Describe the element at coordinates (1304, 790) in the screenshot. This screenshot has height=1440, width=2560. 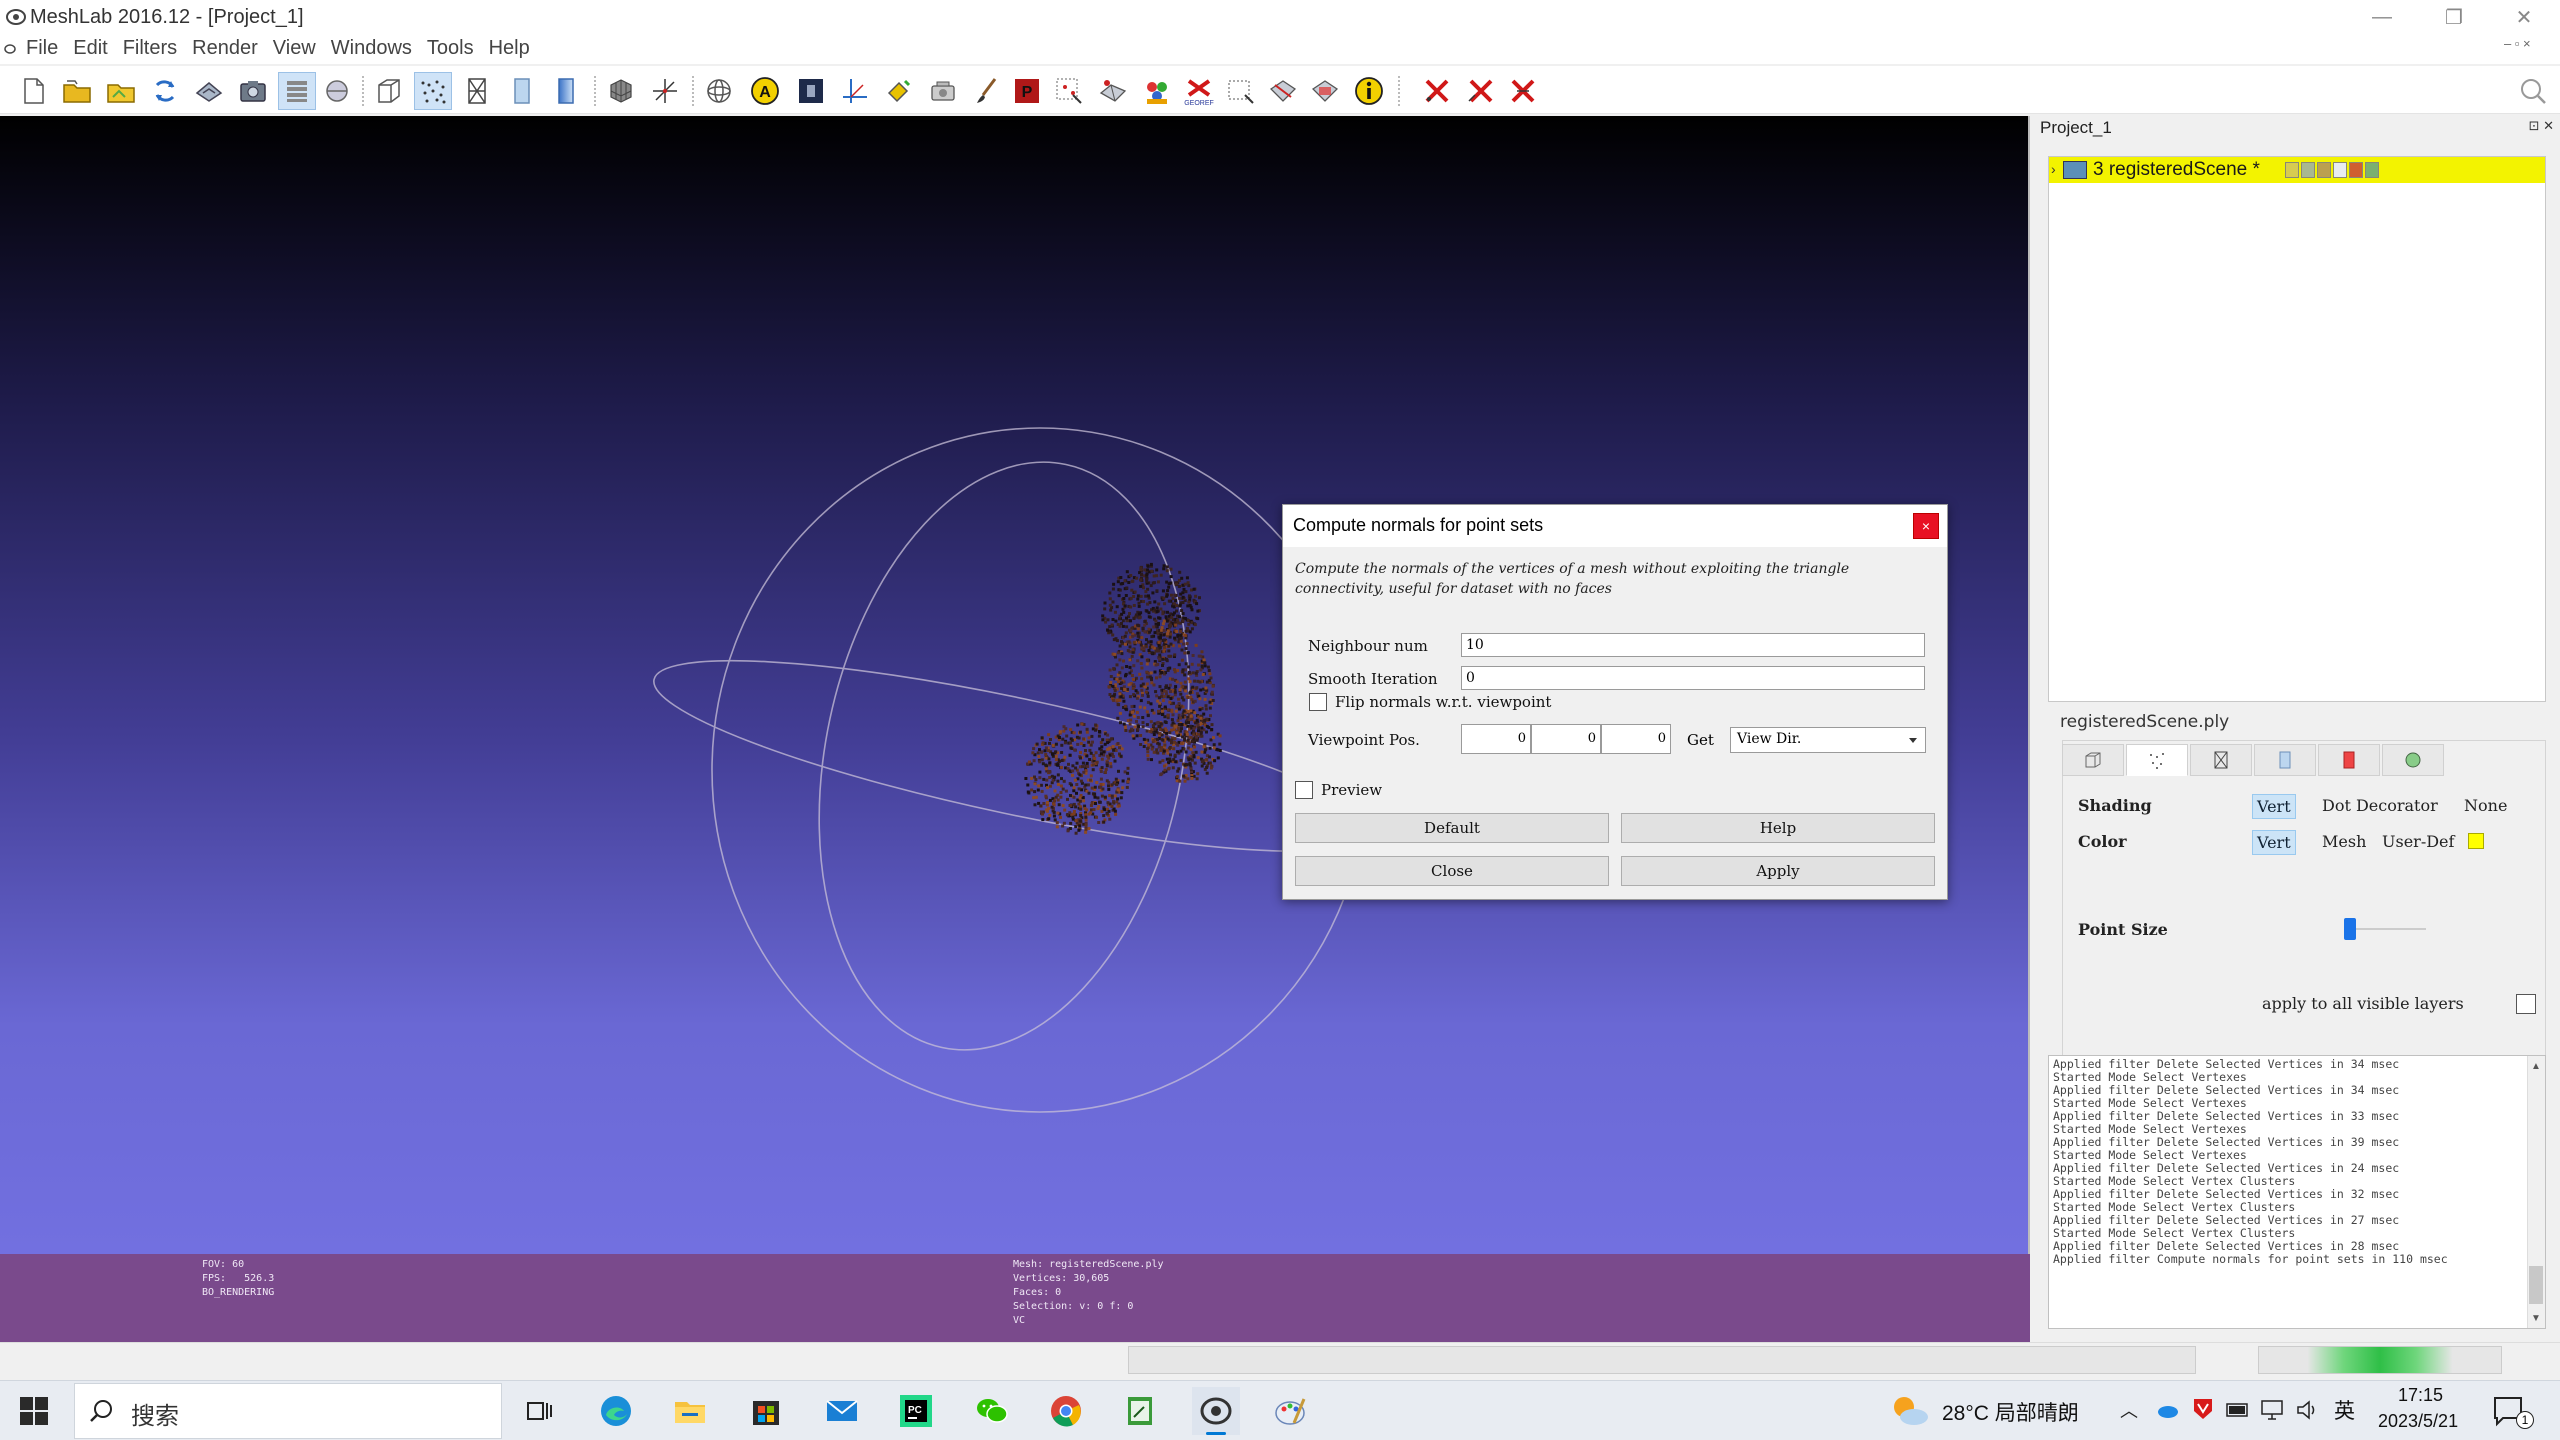
I see `preview-checkbox` at that location.